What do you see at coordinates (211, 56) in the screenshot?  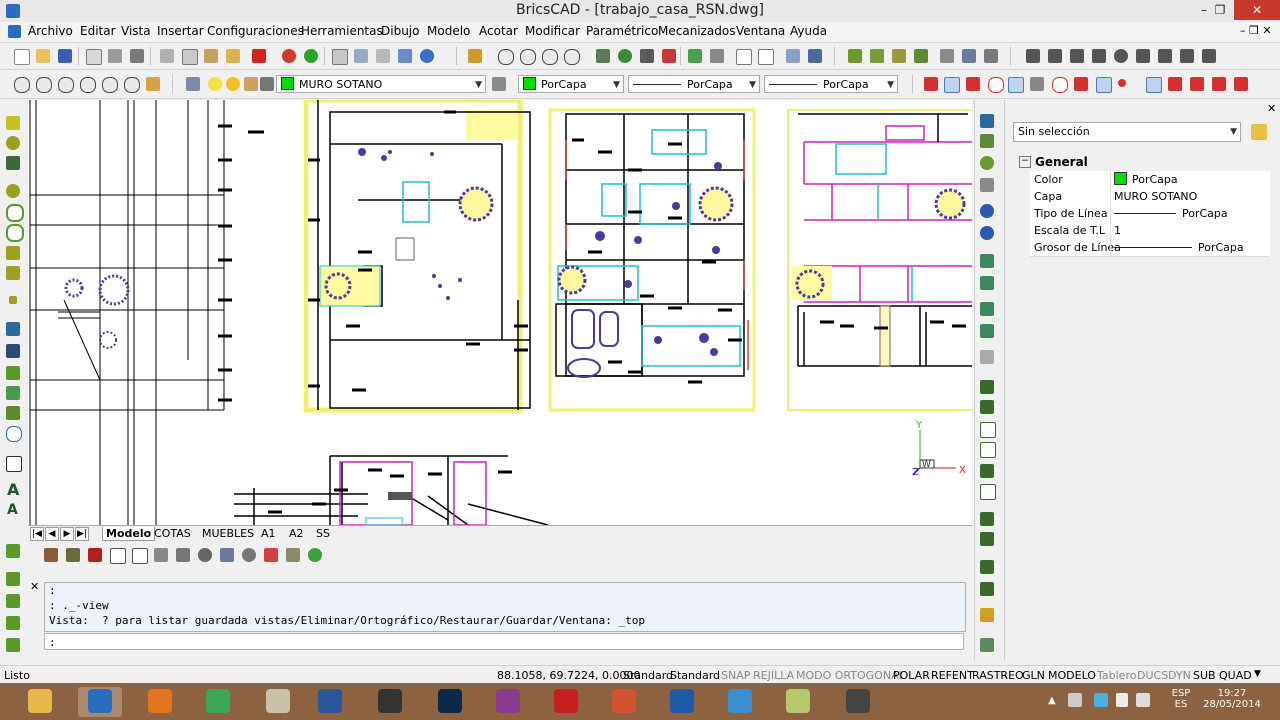 I see `paste-icon` at bounding box center [211, 56].